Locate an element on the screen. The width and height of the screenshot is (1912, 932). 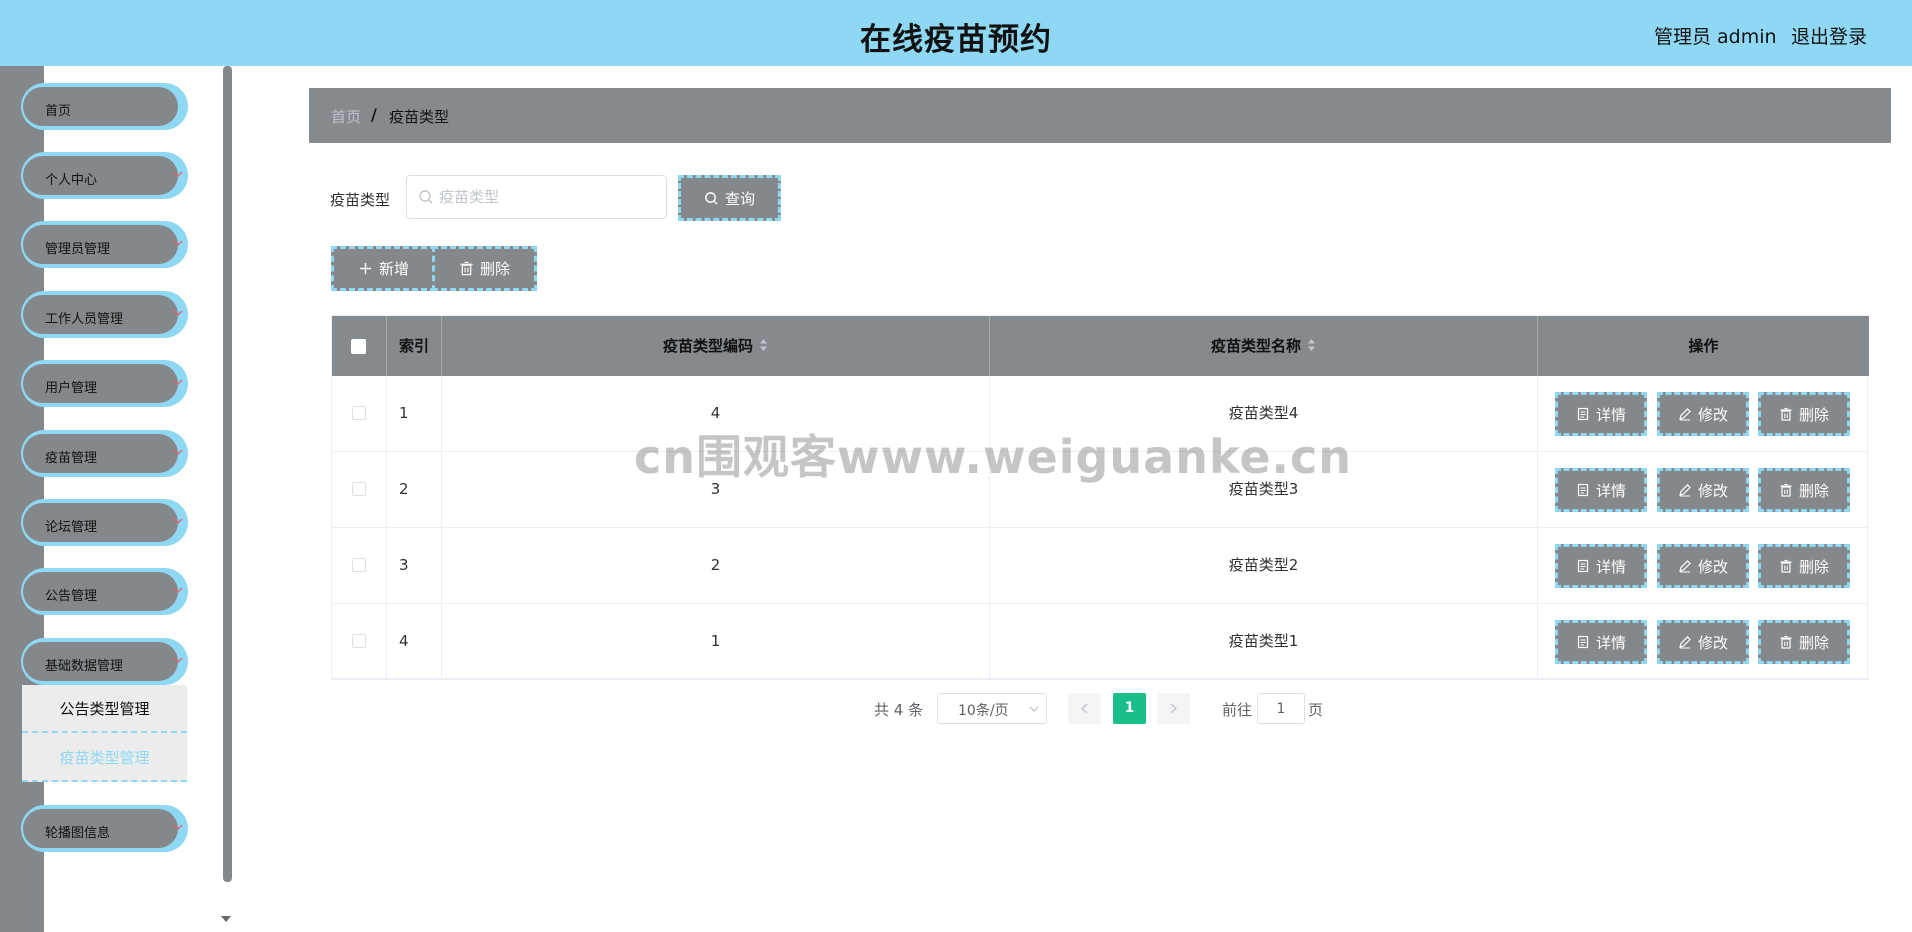
sidebar-item-notice: 公告管理 is located at coordinates (104, 591).